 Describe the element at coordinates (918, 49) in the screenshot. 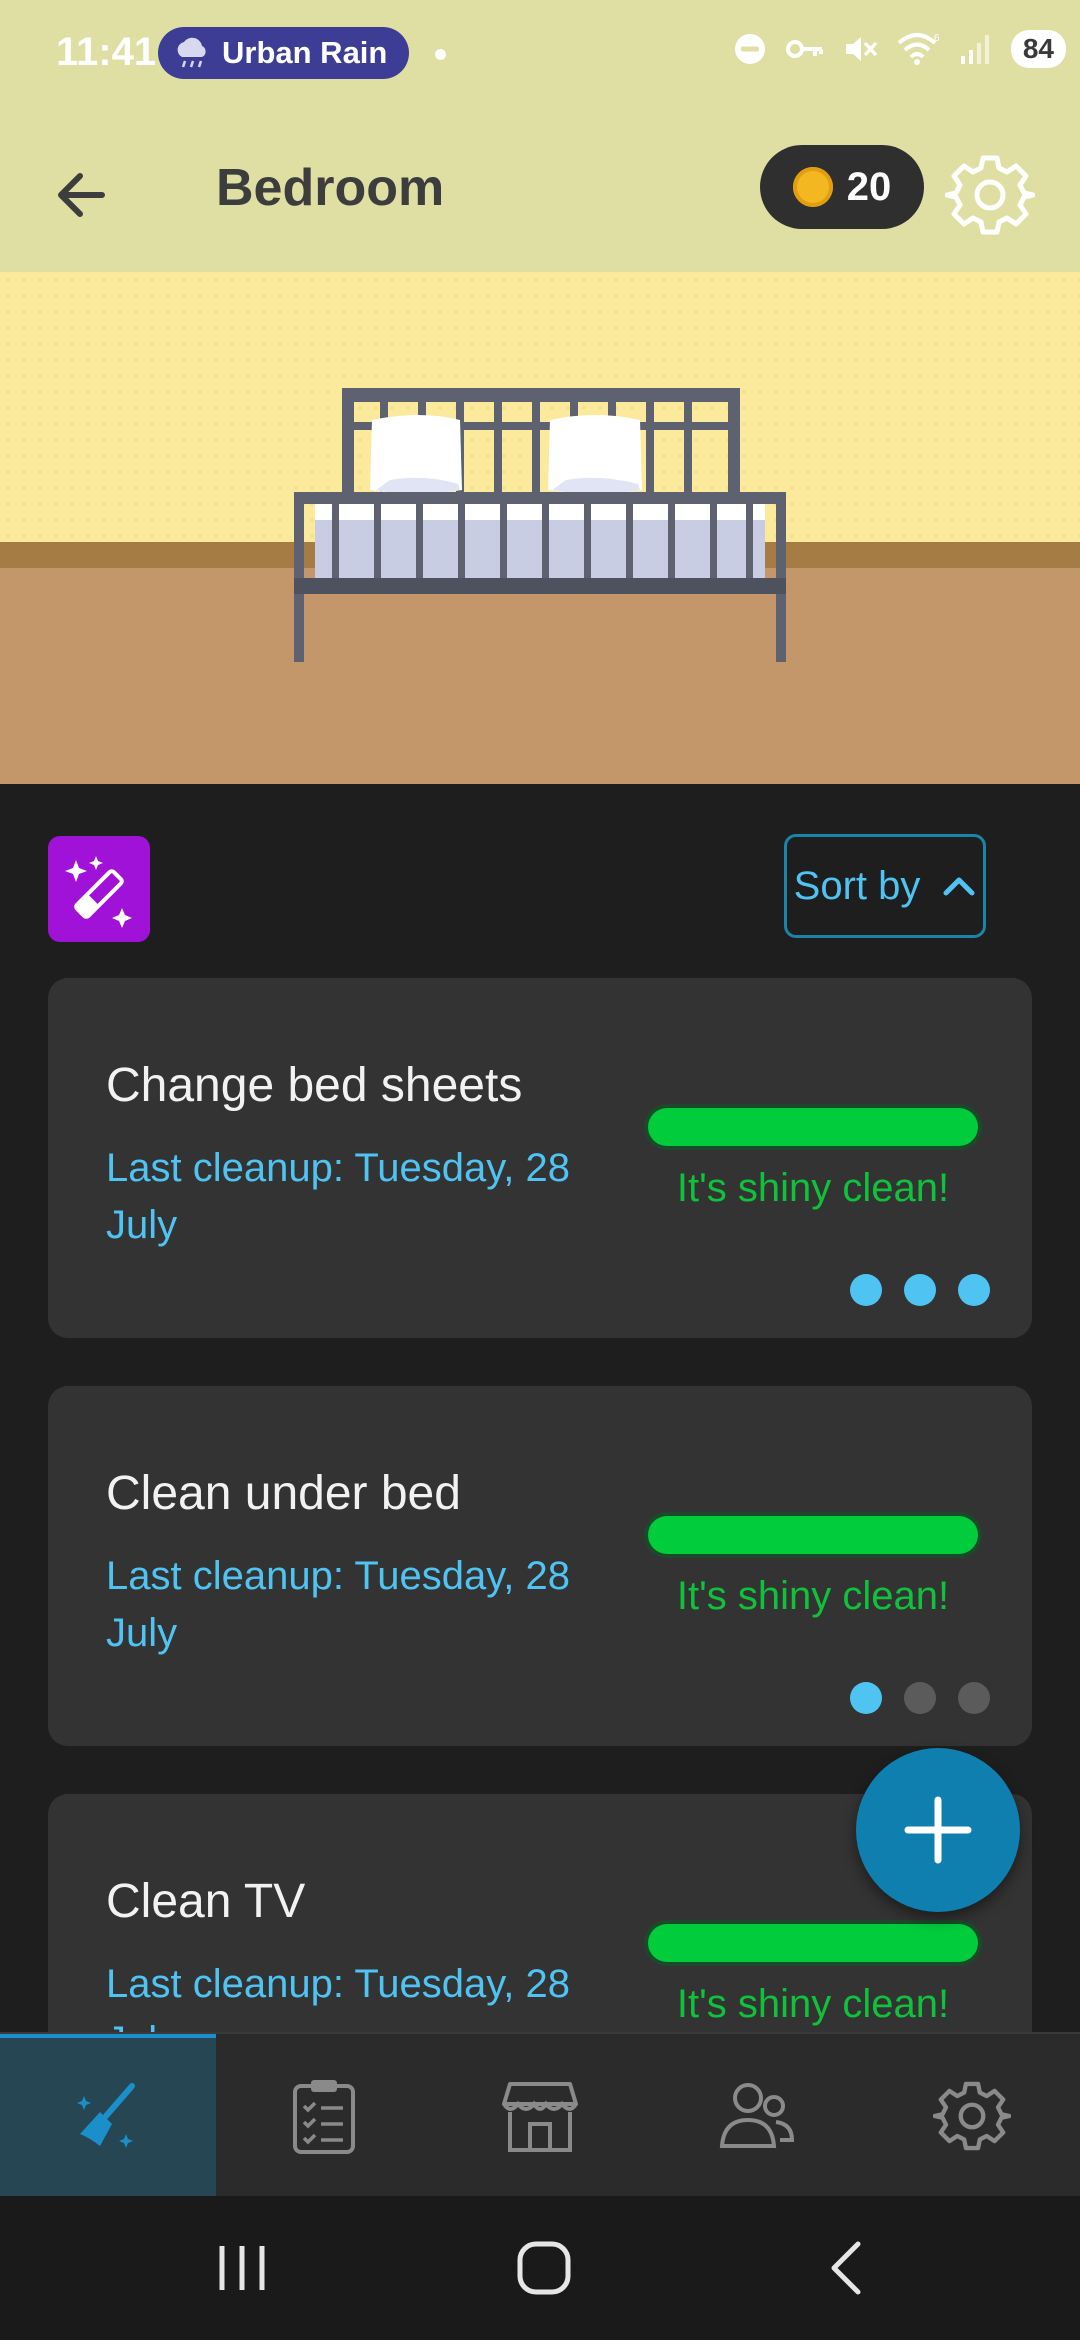

I see `wifi-icon: 6` at that location.